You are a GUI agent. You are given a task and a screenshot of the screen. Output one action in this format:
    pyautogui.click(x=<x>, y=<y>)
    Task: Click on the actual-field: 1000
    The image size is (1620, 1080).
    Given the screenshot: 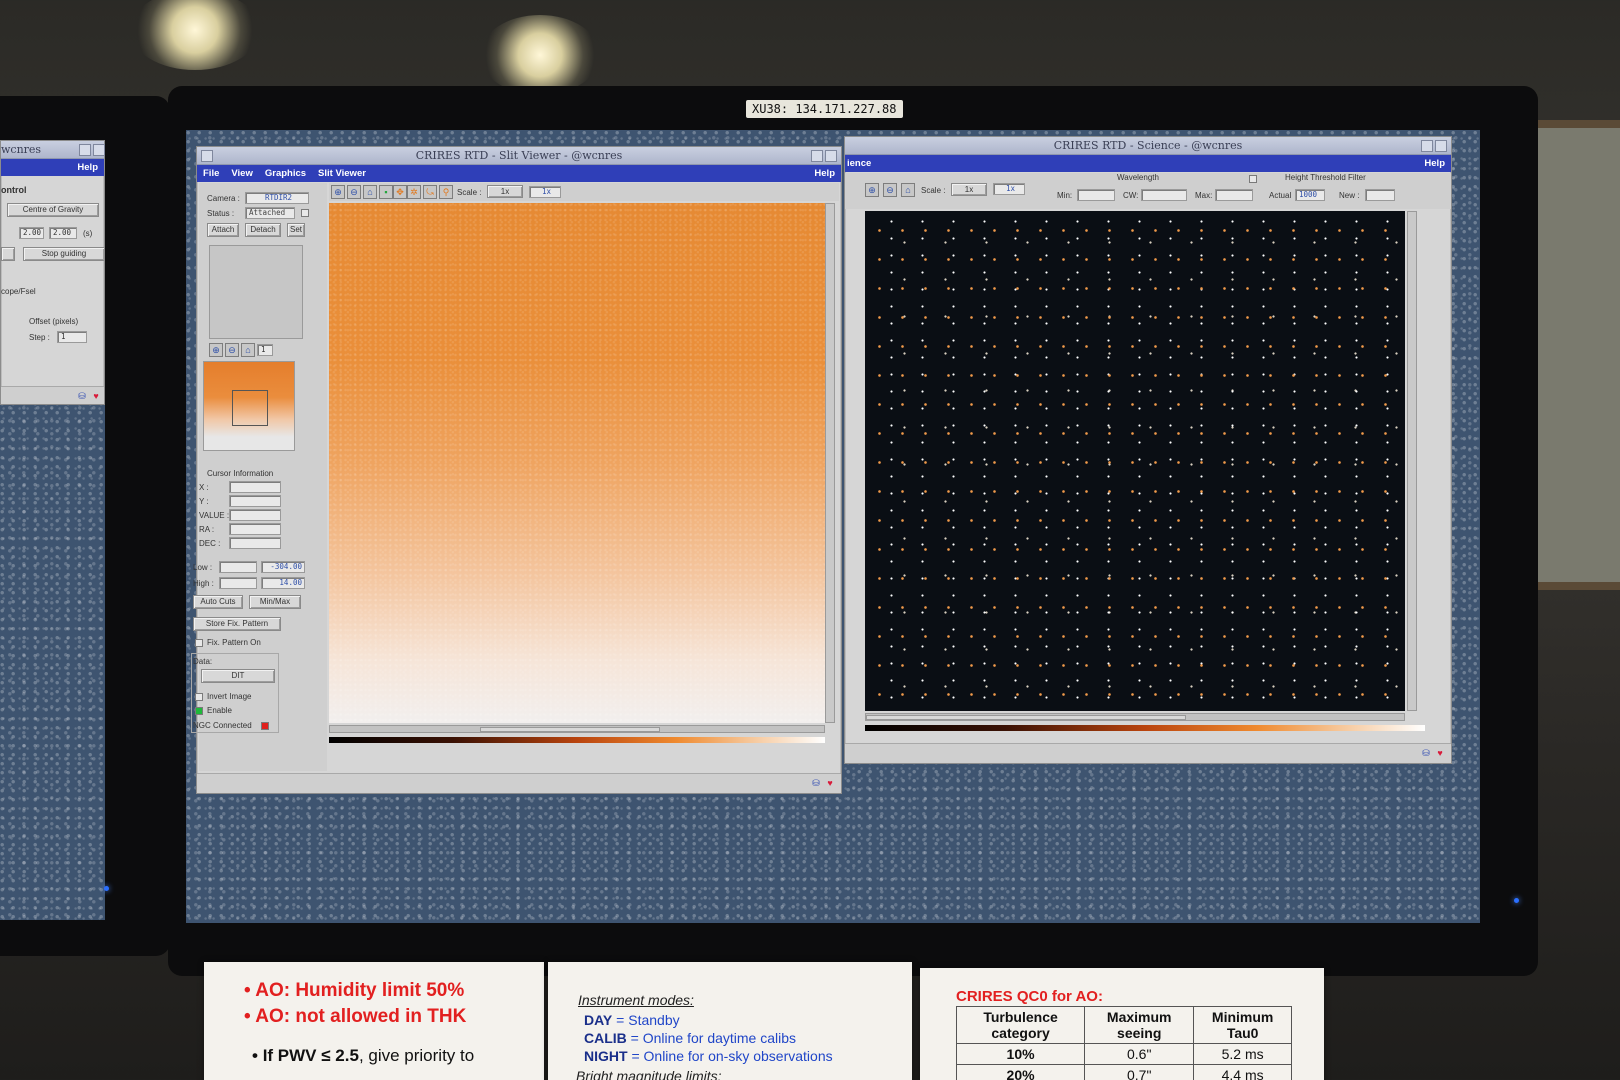 What is the action you would take?
    pyautogui.click(x=1310, y=195)
    